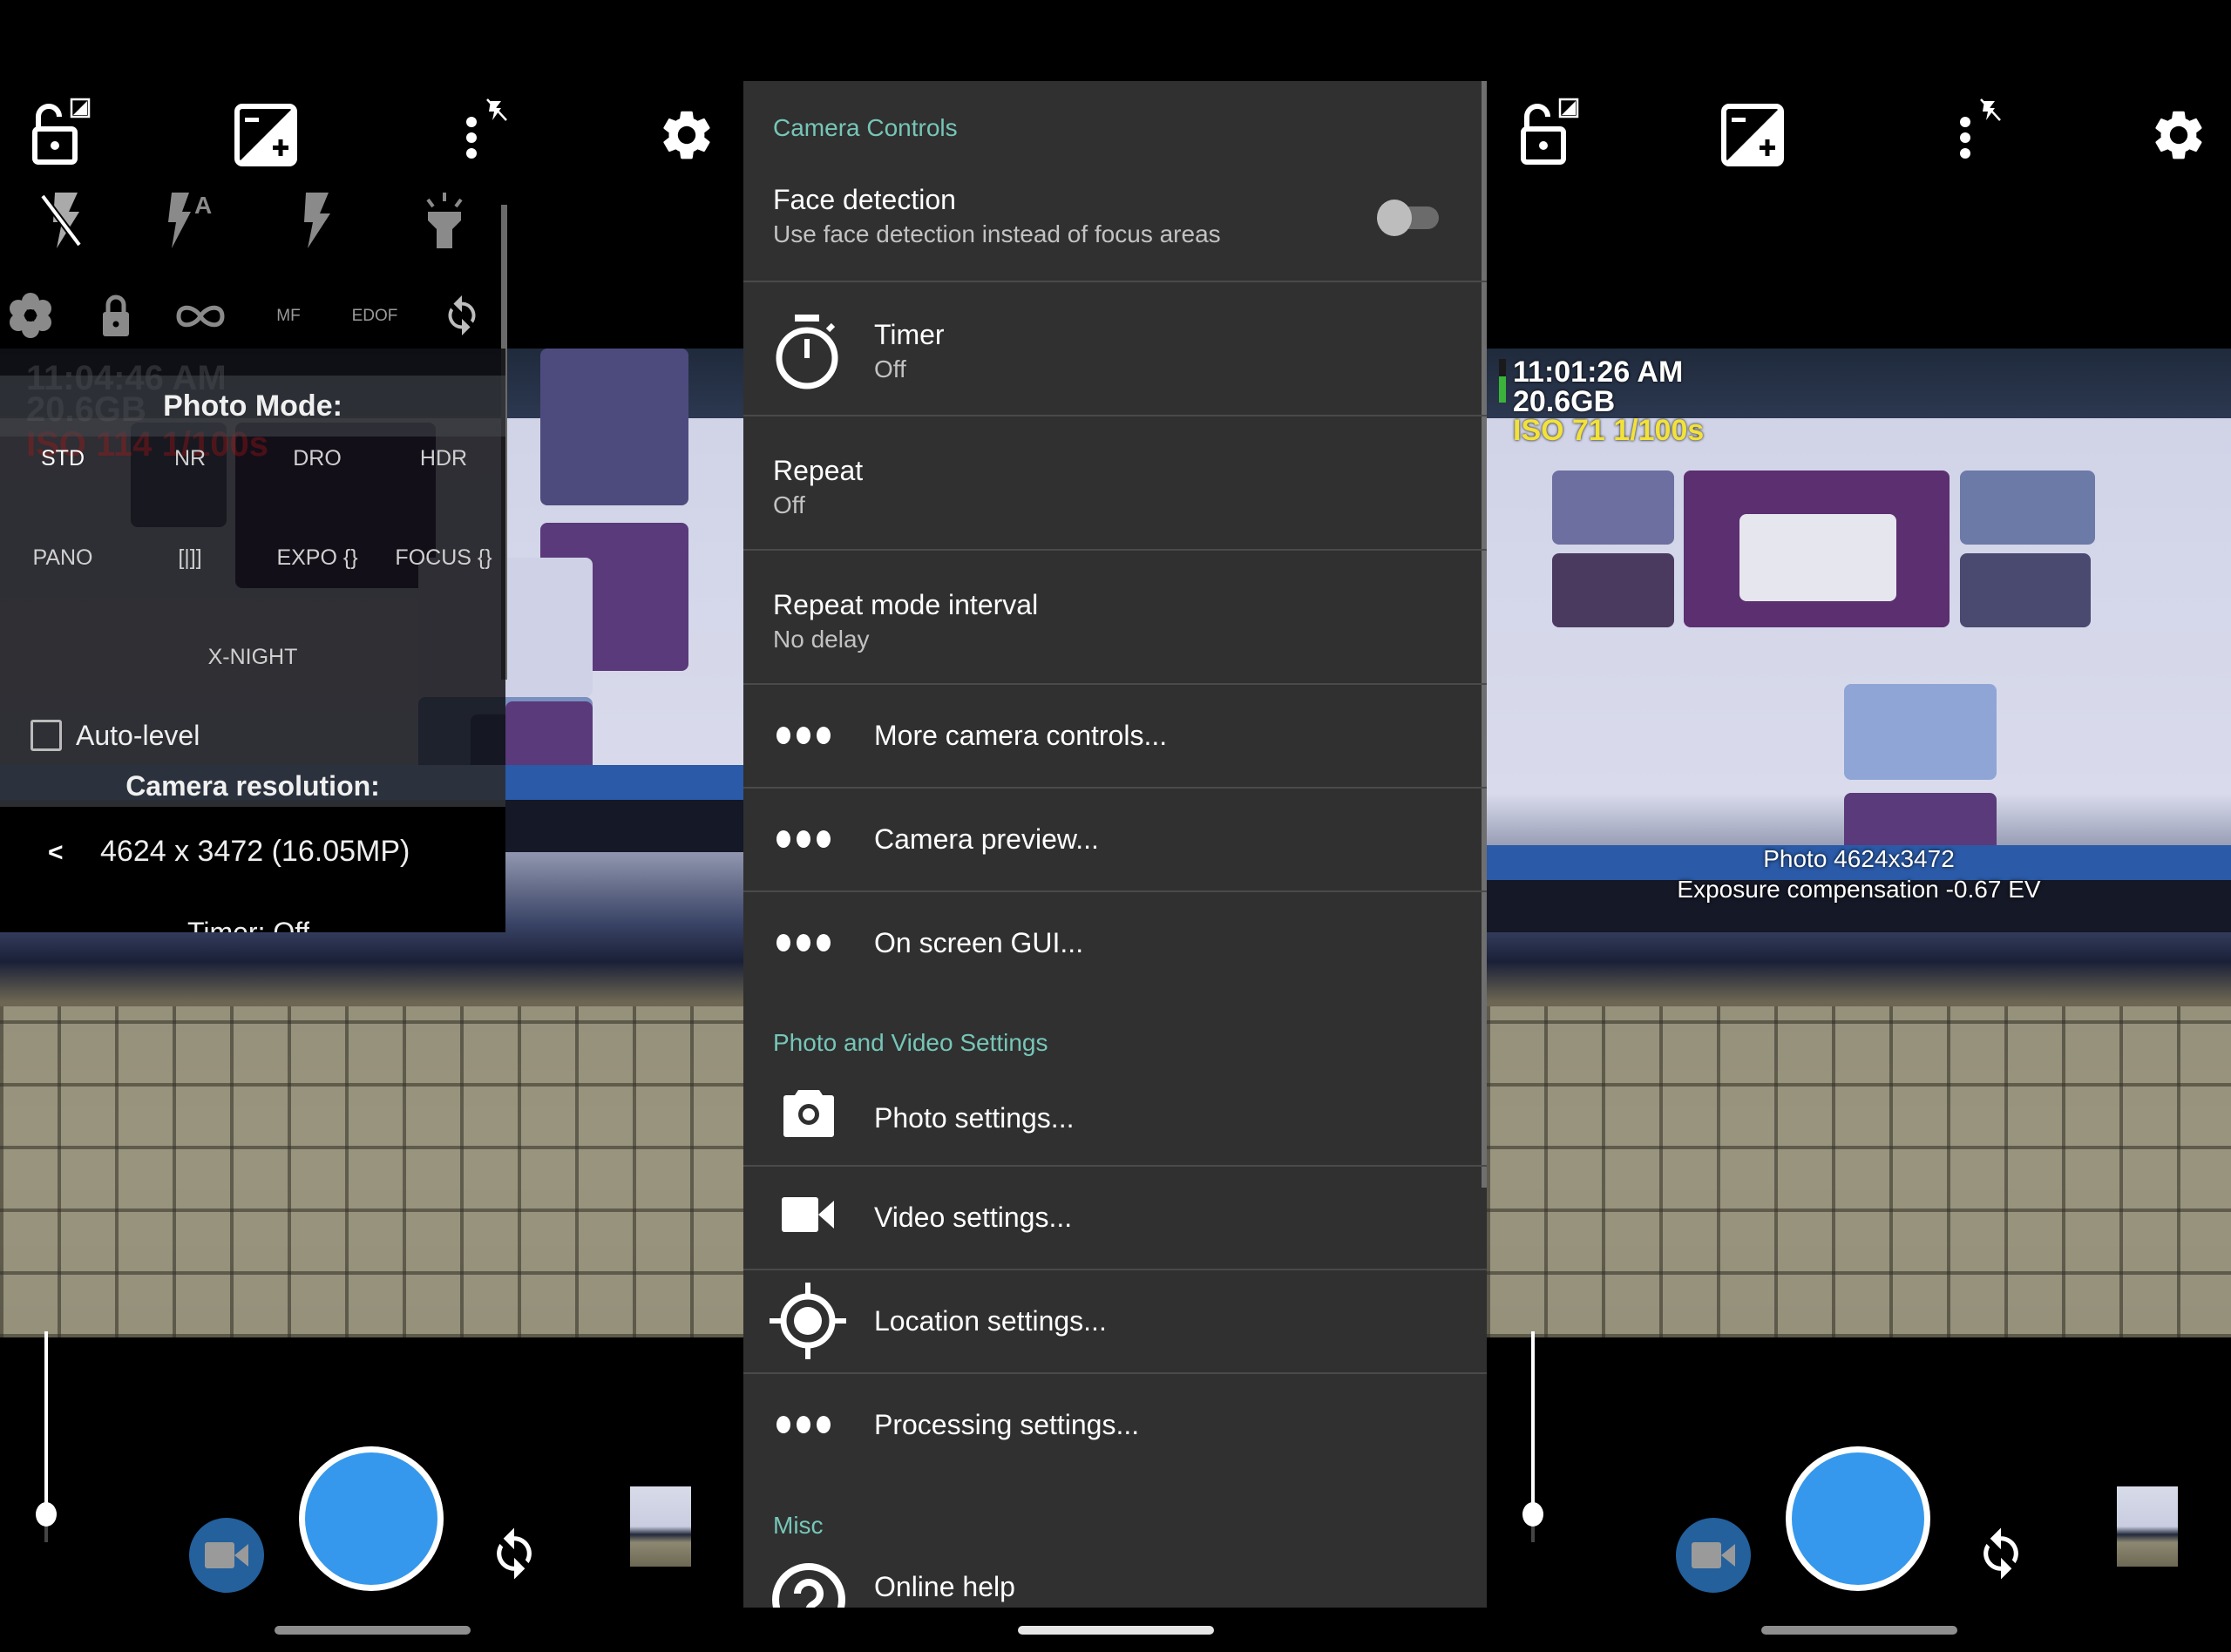 The height and width of the screenshot is (1652, 2231). What do you see at coordinates (200, 316) in the screenshot?
I see `infinity-focus-icon` at bounding box center [200, 316].